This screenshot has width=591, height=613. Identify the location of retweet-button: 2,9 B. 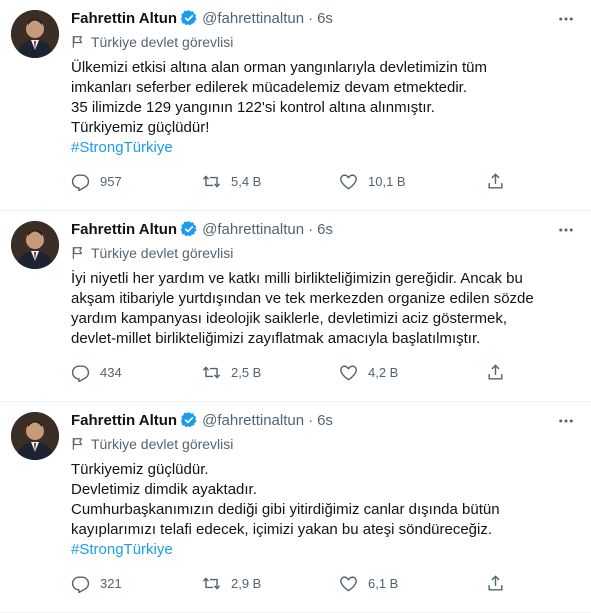
(270, 583).